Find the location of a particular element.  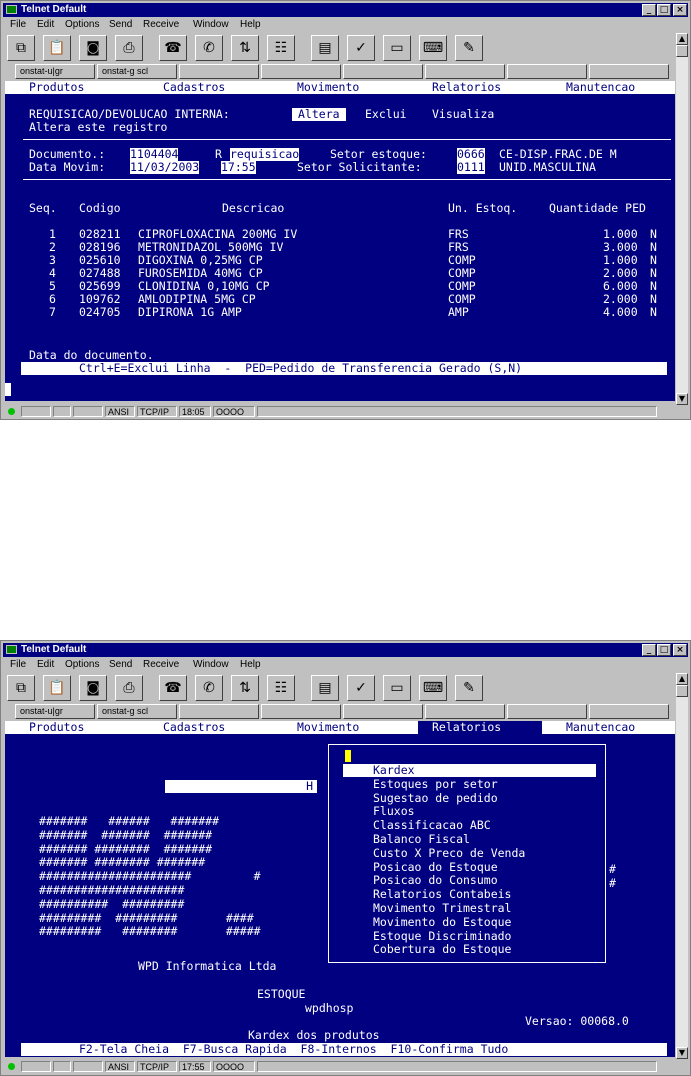

relatorios-menu-item: Custo X Preco de Venda is located at coordinates (449, 853).